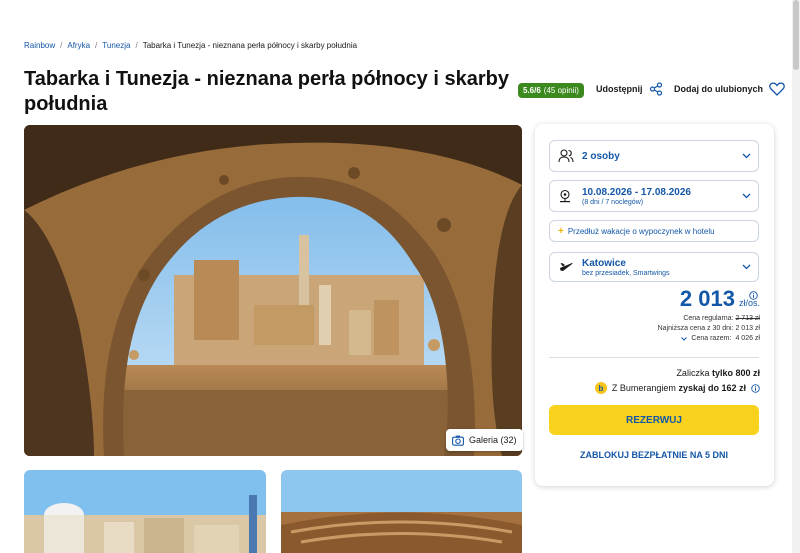 The image size is (800, 553). I want to click on dates-value: 10.08.2026 - 17.08.2026, so click(636, 192).